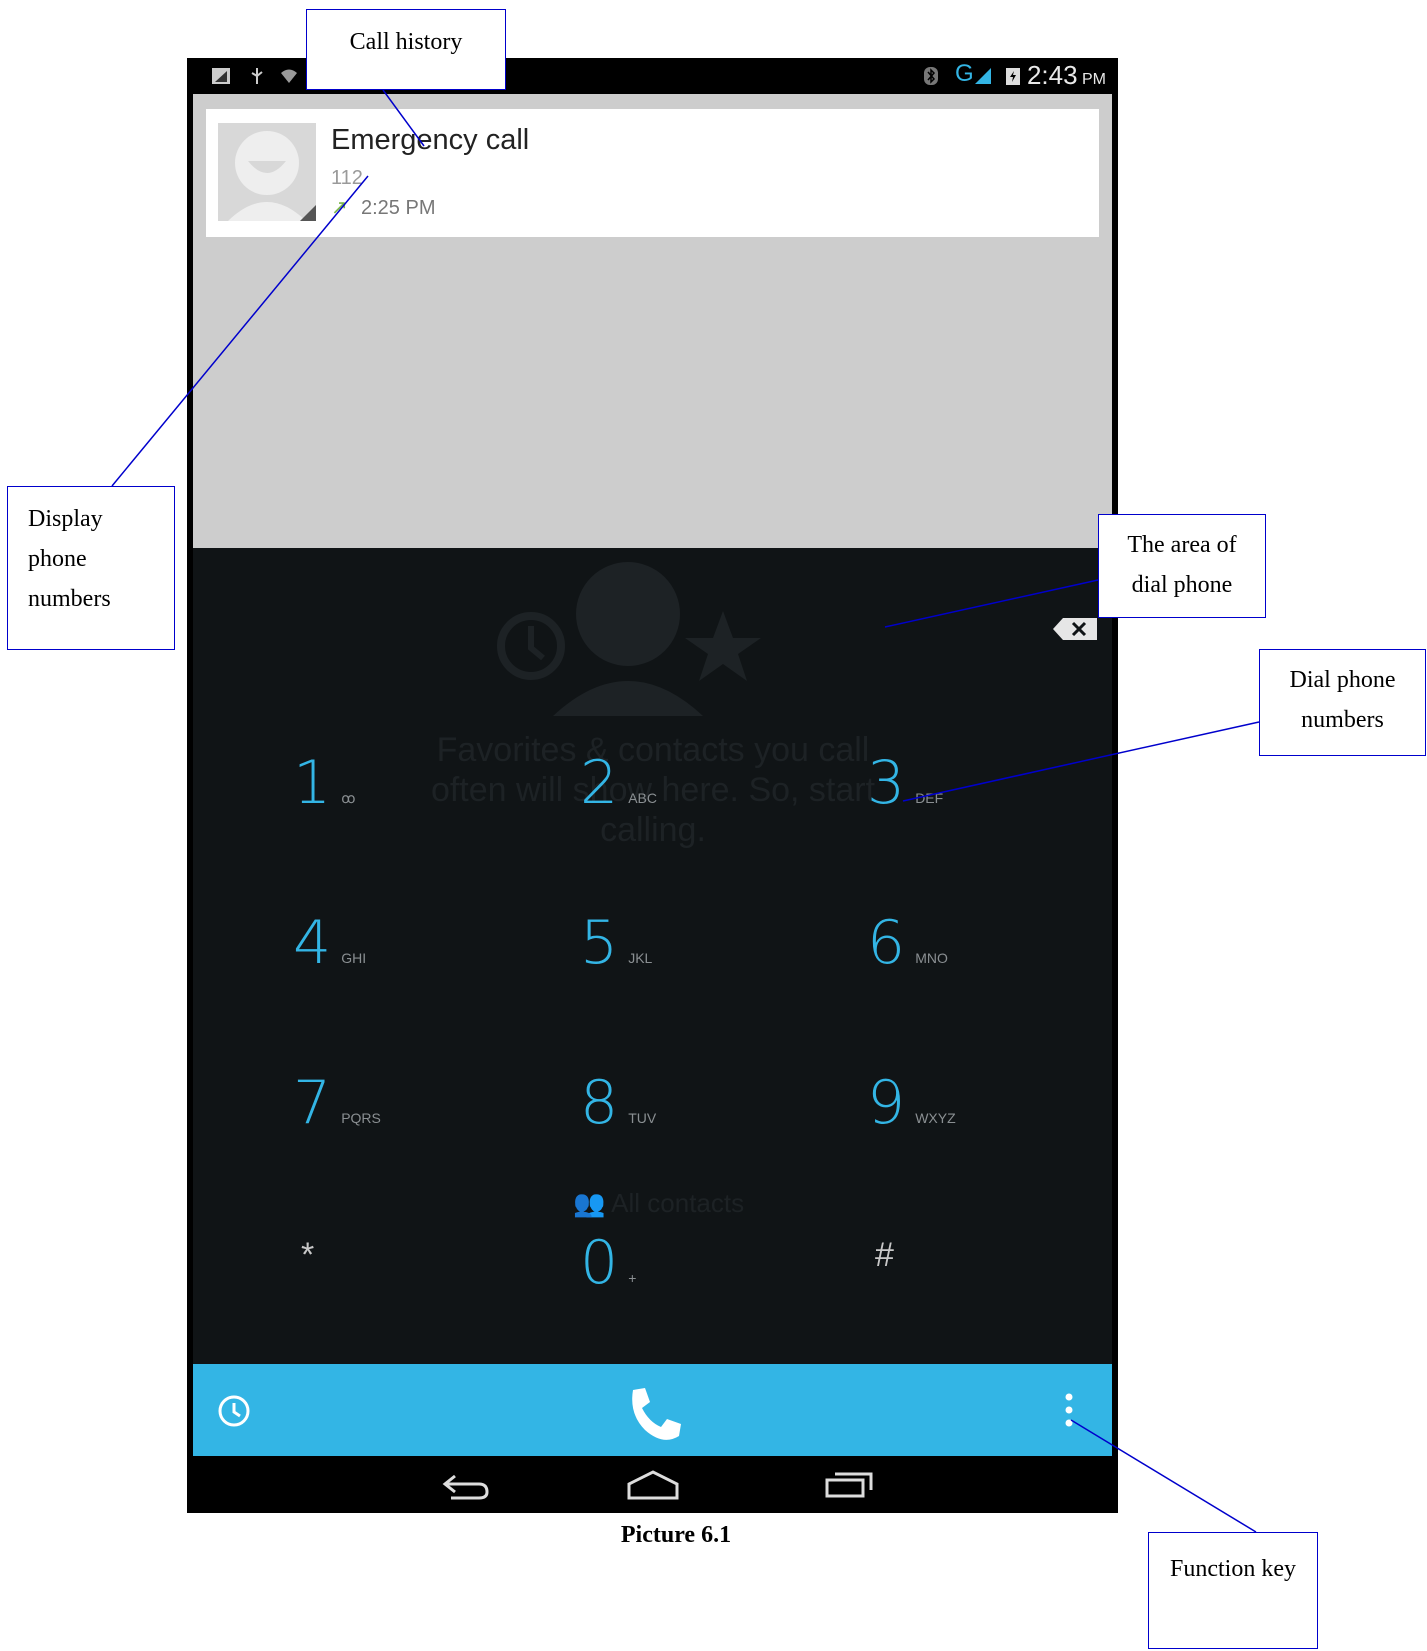  I want to click on annotation-area-of-dial-phone: The area of dial phone, so click(1182, 566).